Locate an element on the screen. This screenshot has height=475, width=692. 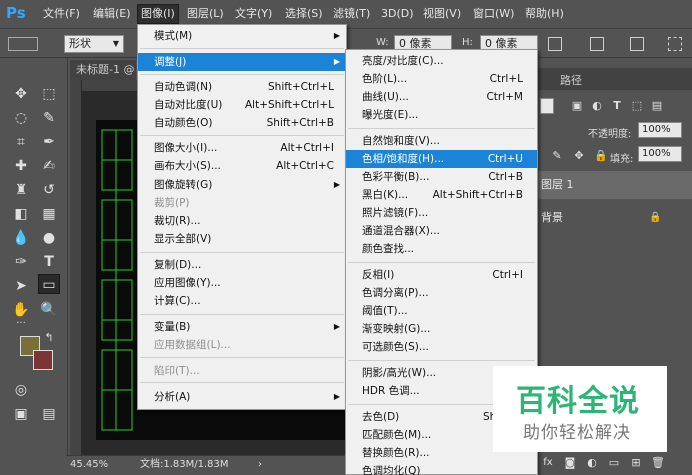
trash-icon: 🗑 is located at coordinates (658, 463).